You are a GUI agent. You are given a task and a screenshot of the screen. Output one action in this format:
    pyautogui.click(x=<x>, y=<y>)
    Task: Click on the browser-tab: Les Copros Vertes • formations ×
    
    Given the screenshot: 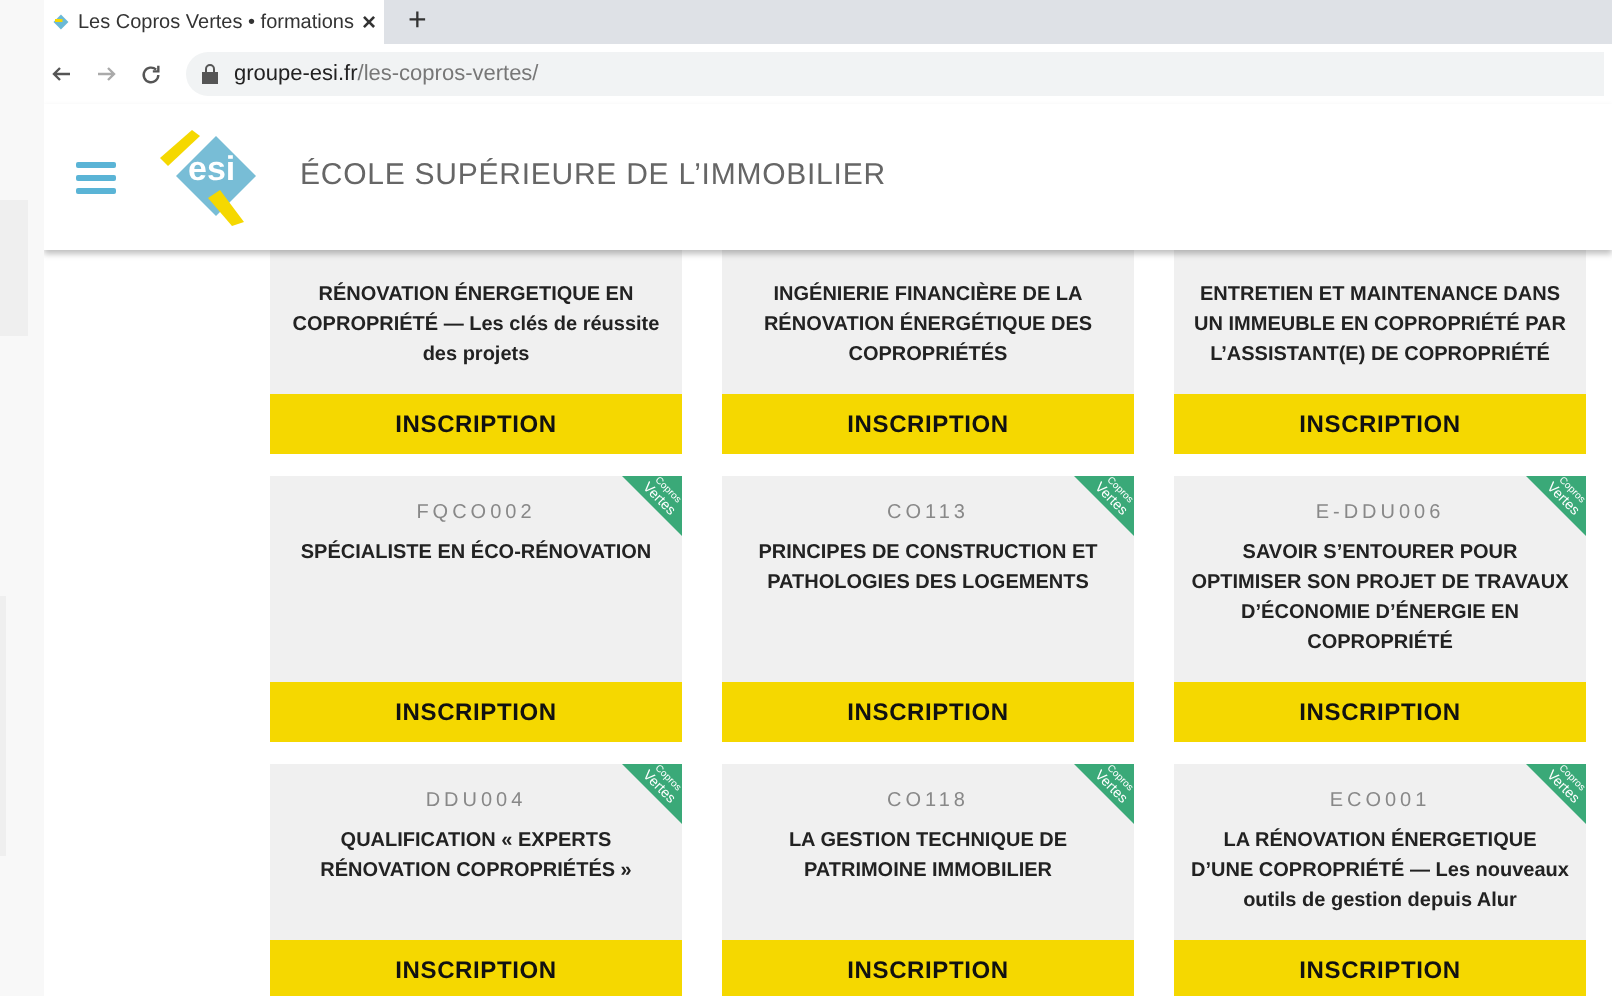 What is the action you would take?
    pyautogui.click(x=214, y=22)
    